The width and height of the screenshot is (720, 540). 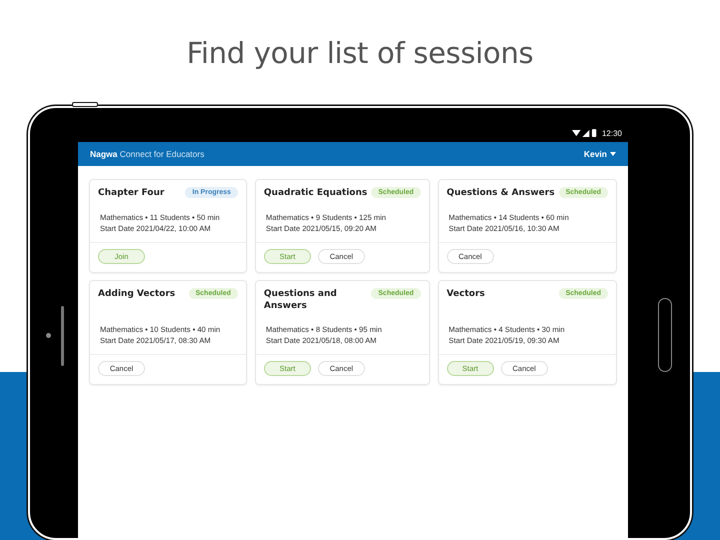 What do you see at coordinates (360, 52) in the screenshot?
I see `headline: Find your list of sessions` at bounding box center [360, 52].